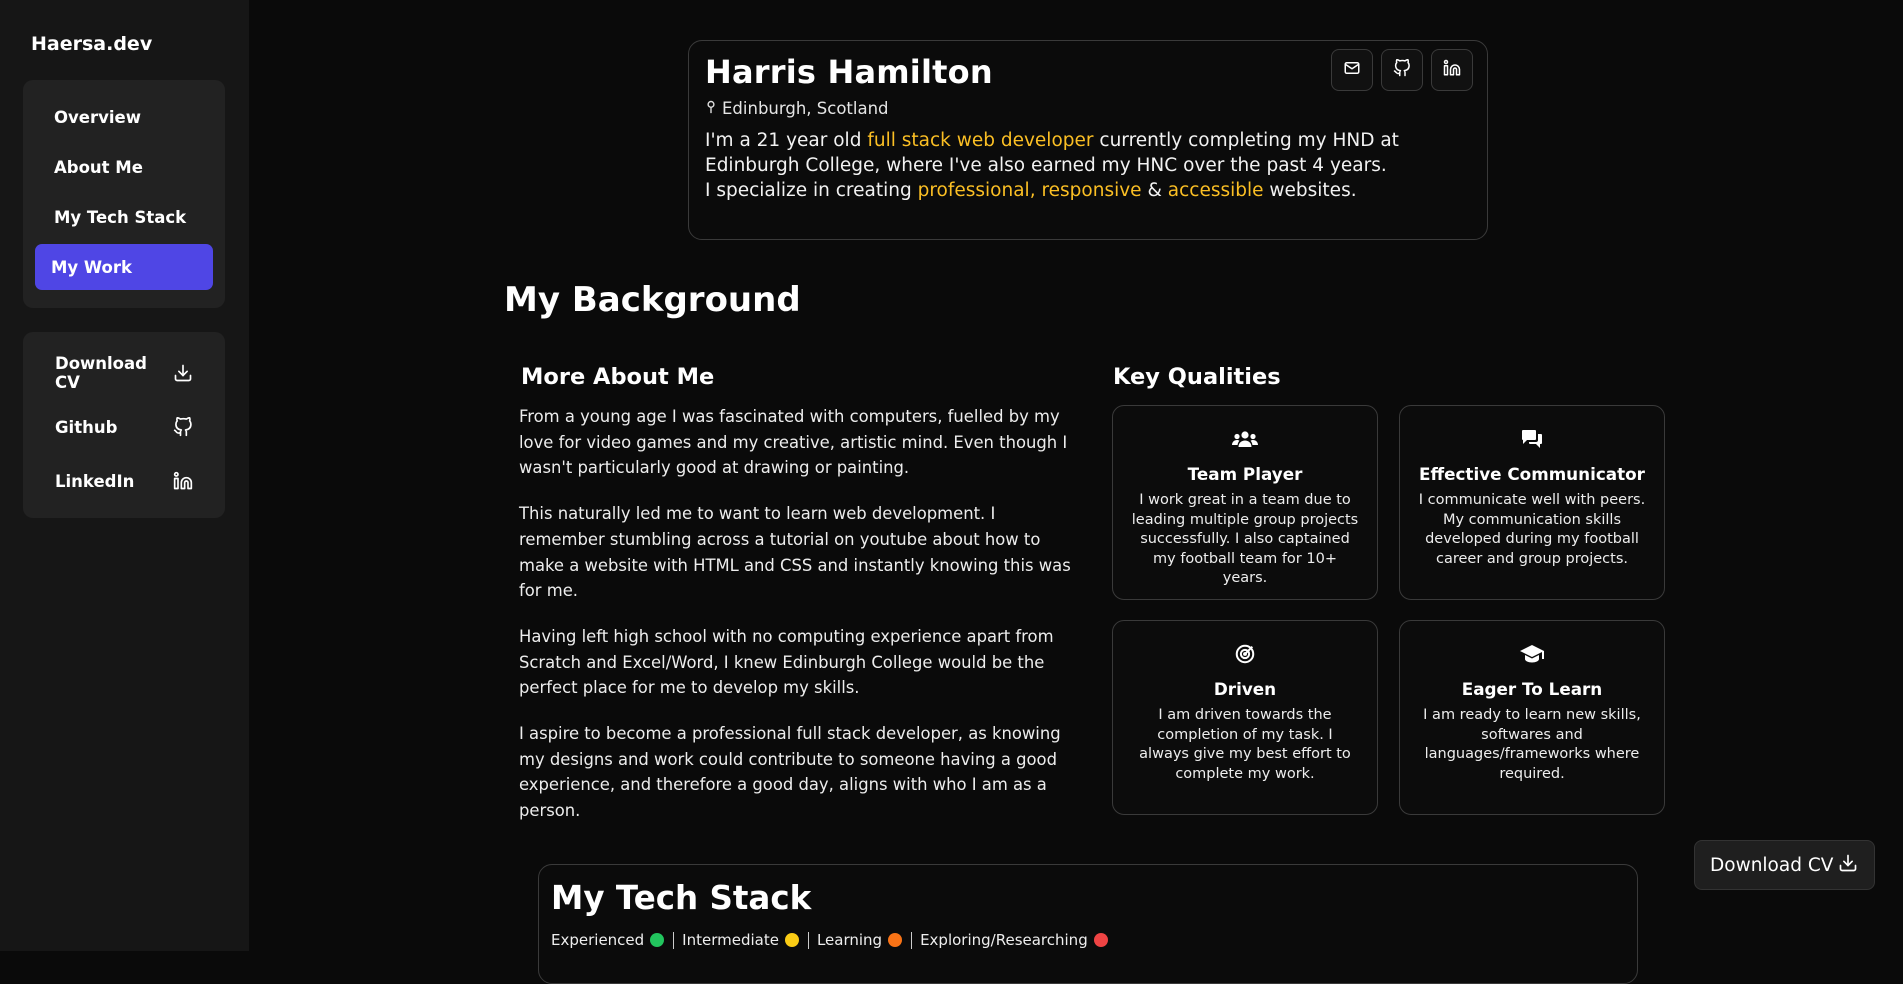 Image resolution: width=1903 pixels, height=984 pixels. What do you see at coordinates (618, 377) in the screenshot?
I see `about-title: More About Me` at bounding box center [618, 377].